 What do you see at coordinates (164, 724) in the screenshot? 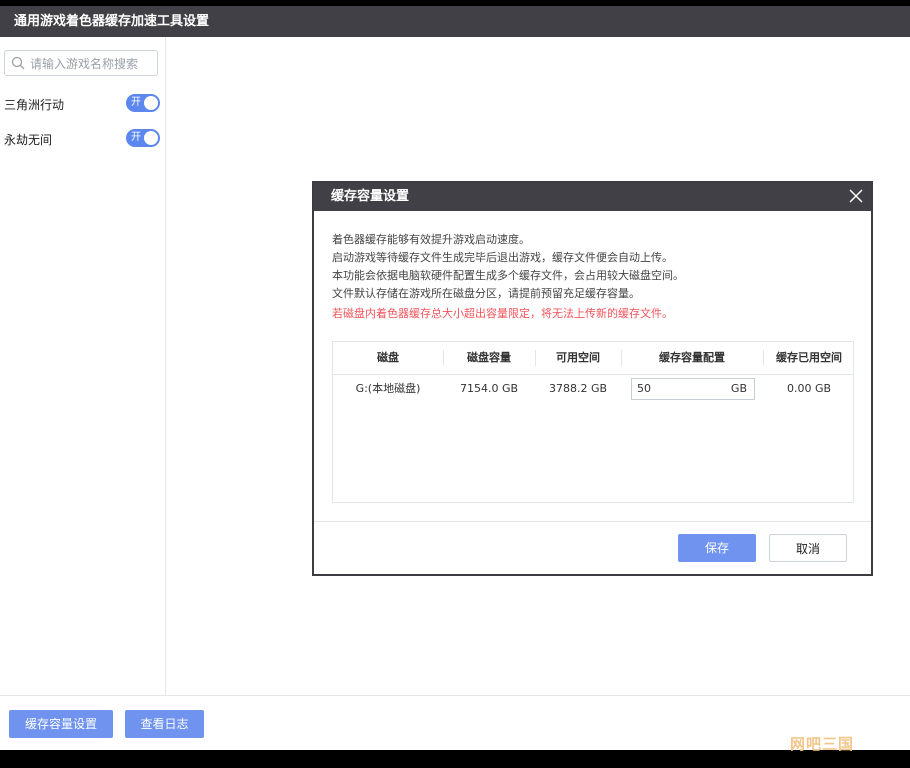
I see `view-log-button: 查看日志` at bounding box center [164, 724].